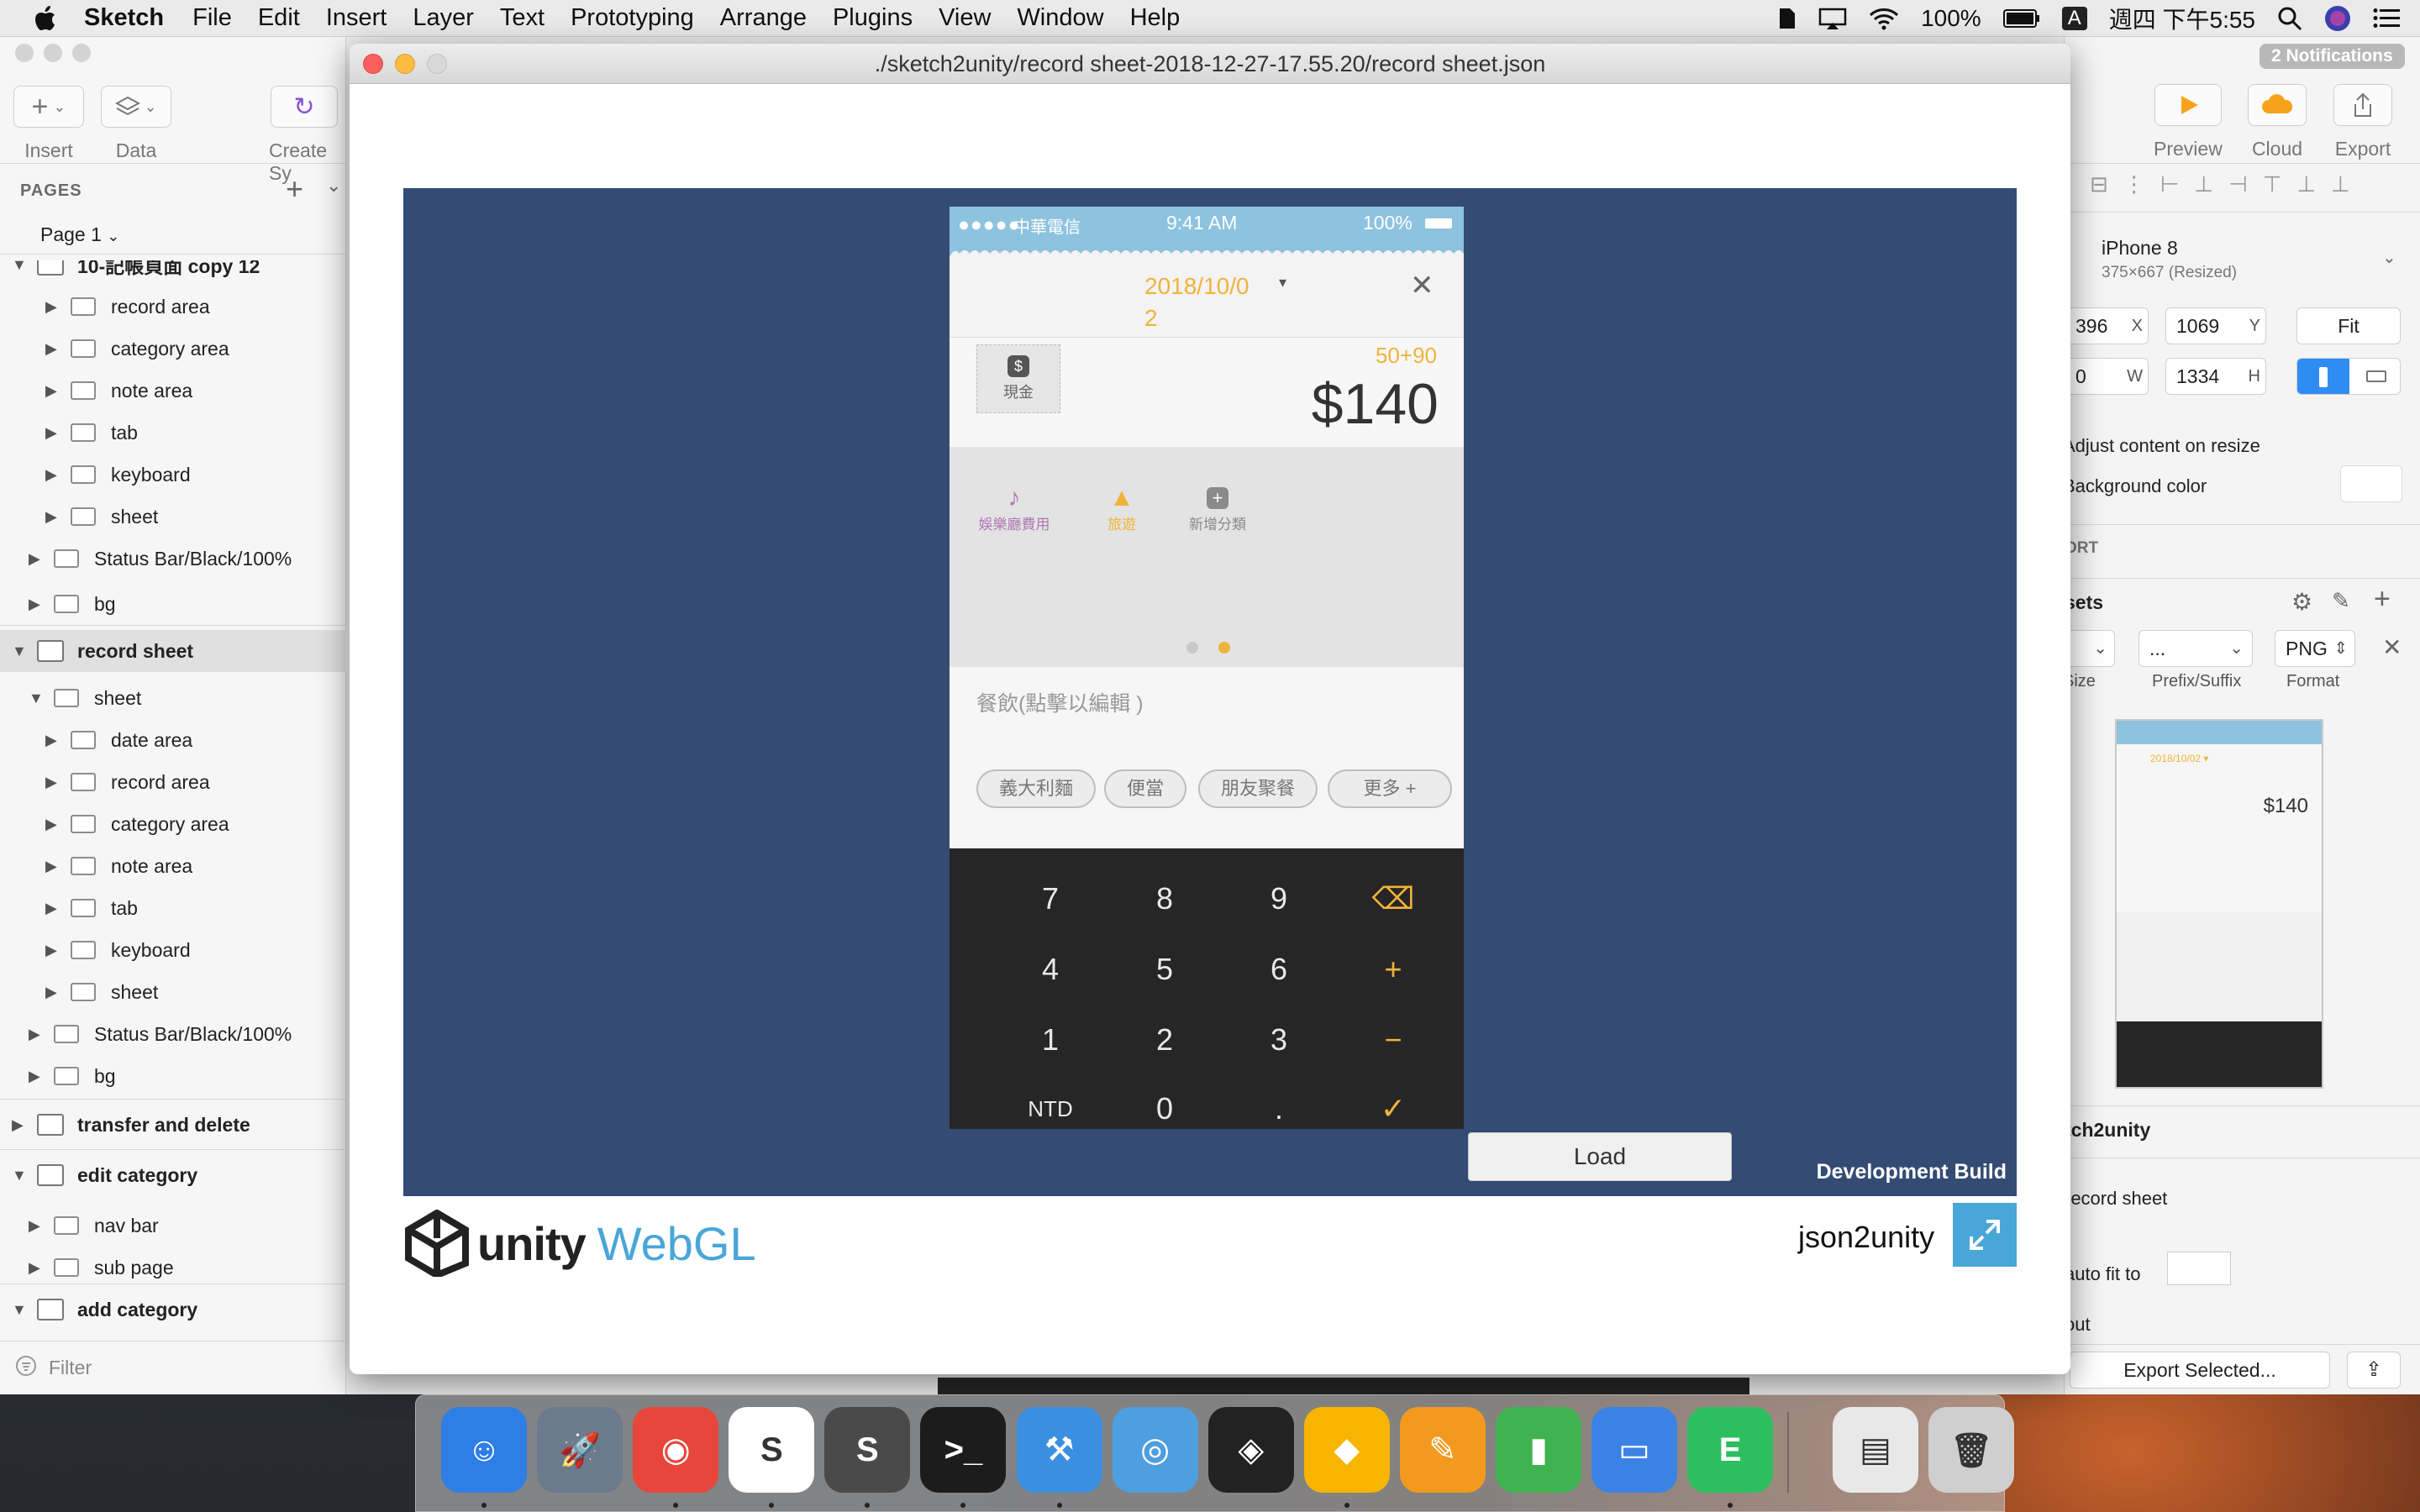 The width and height of the screenshot is (2420, 1512). Describe the element at coordinates (2103, 1274) in the screenshot. I see `auto-fit-label: auto fit to` at that location.